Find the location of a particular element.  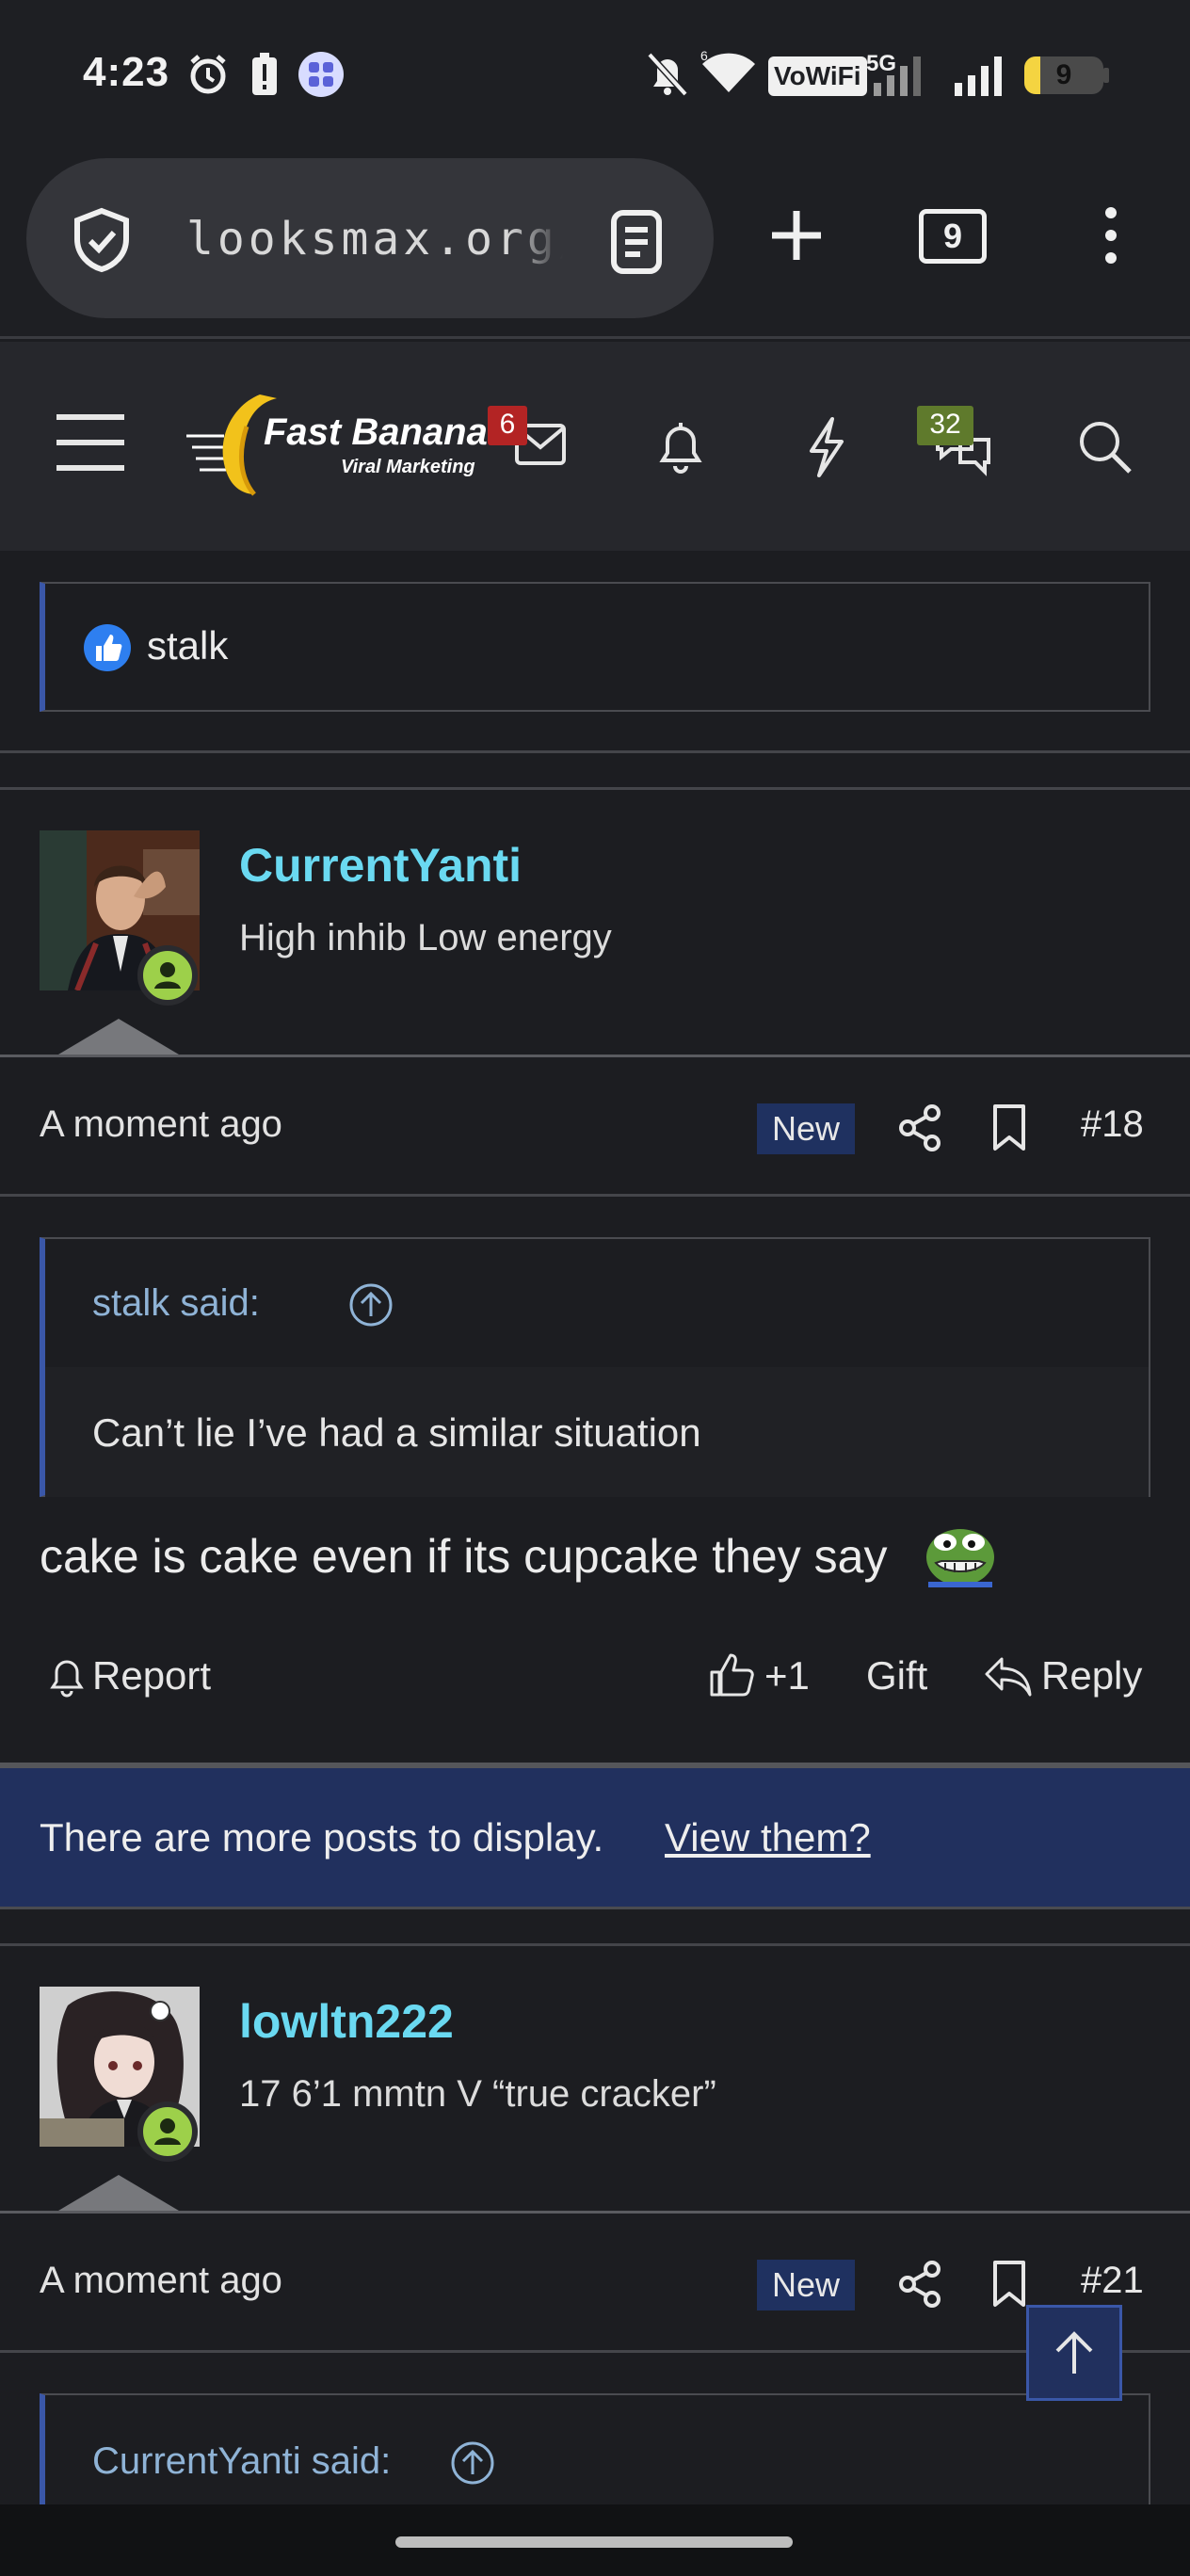

like-count: +1 is located at coordinates (787, 1676).